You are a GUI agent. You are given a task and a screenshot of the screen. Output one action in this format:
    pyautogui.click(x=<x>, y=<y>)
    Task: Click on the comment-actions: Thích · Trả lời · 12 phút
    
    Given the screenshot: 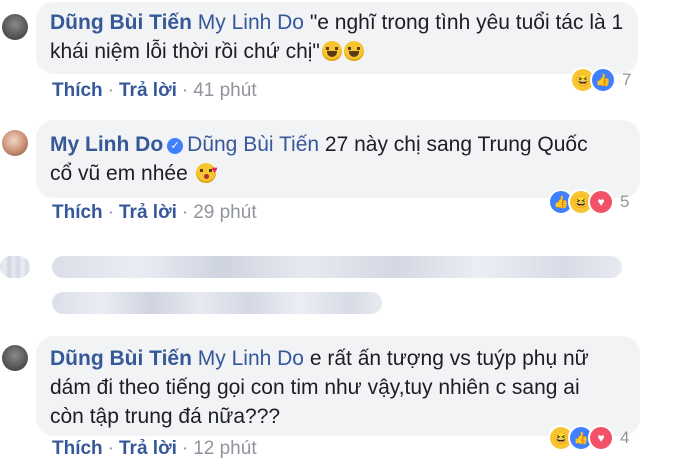 What is the action you would take?
    pyautogui.click(x=154, y=448)
    